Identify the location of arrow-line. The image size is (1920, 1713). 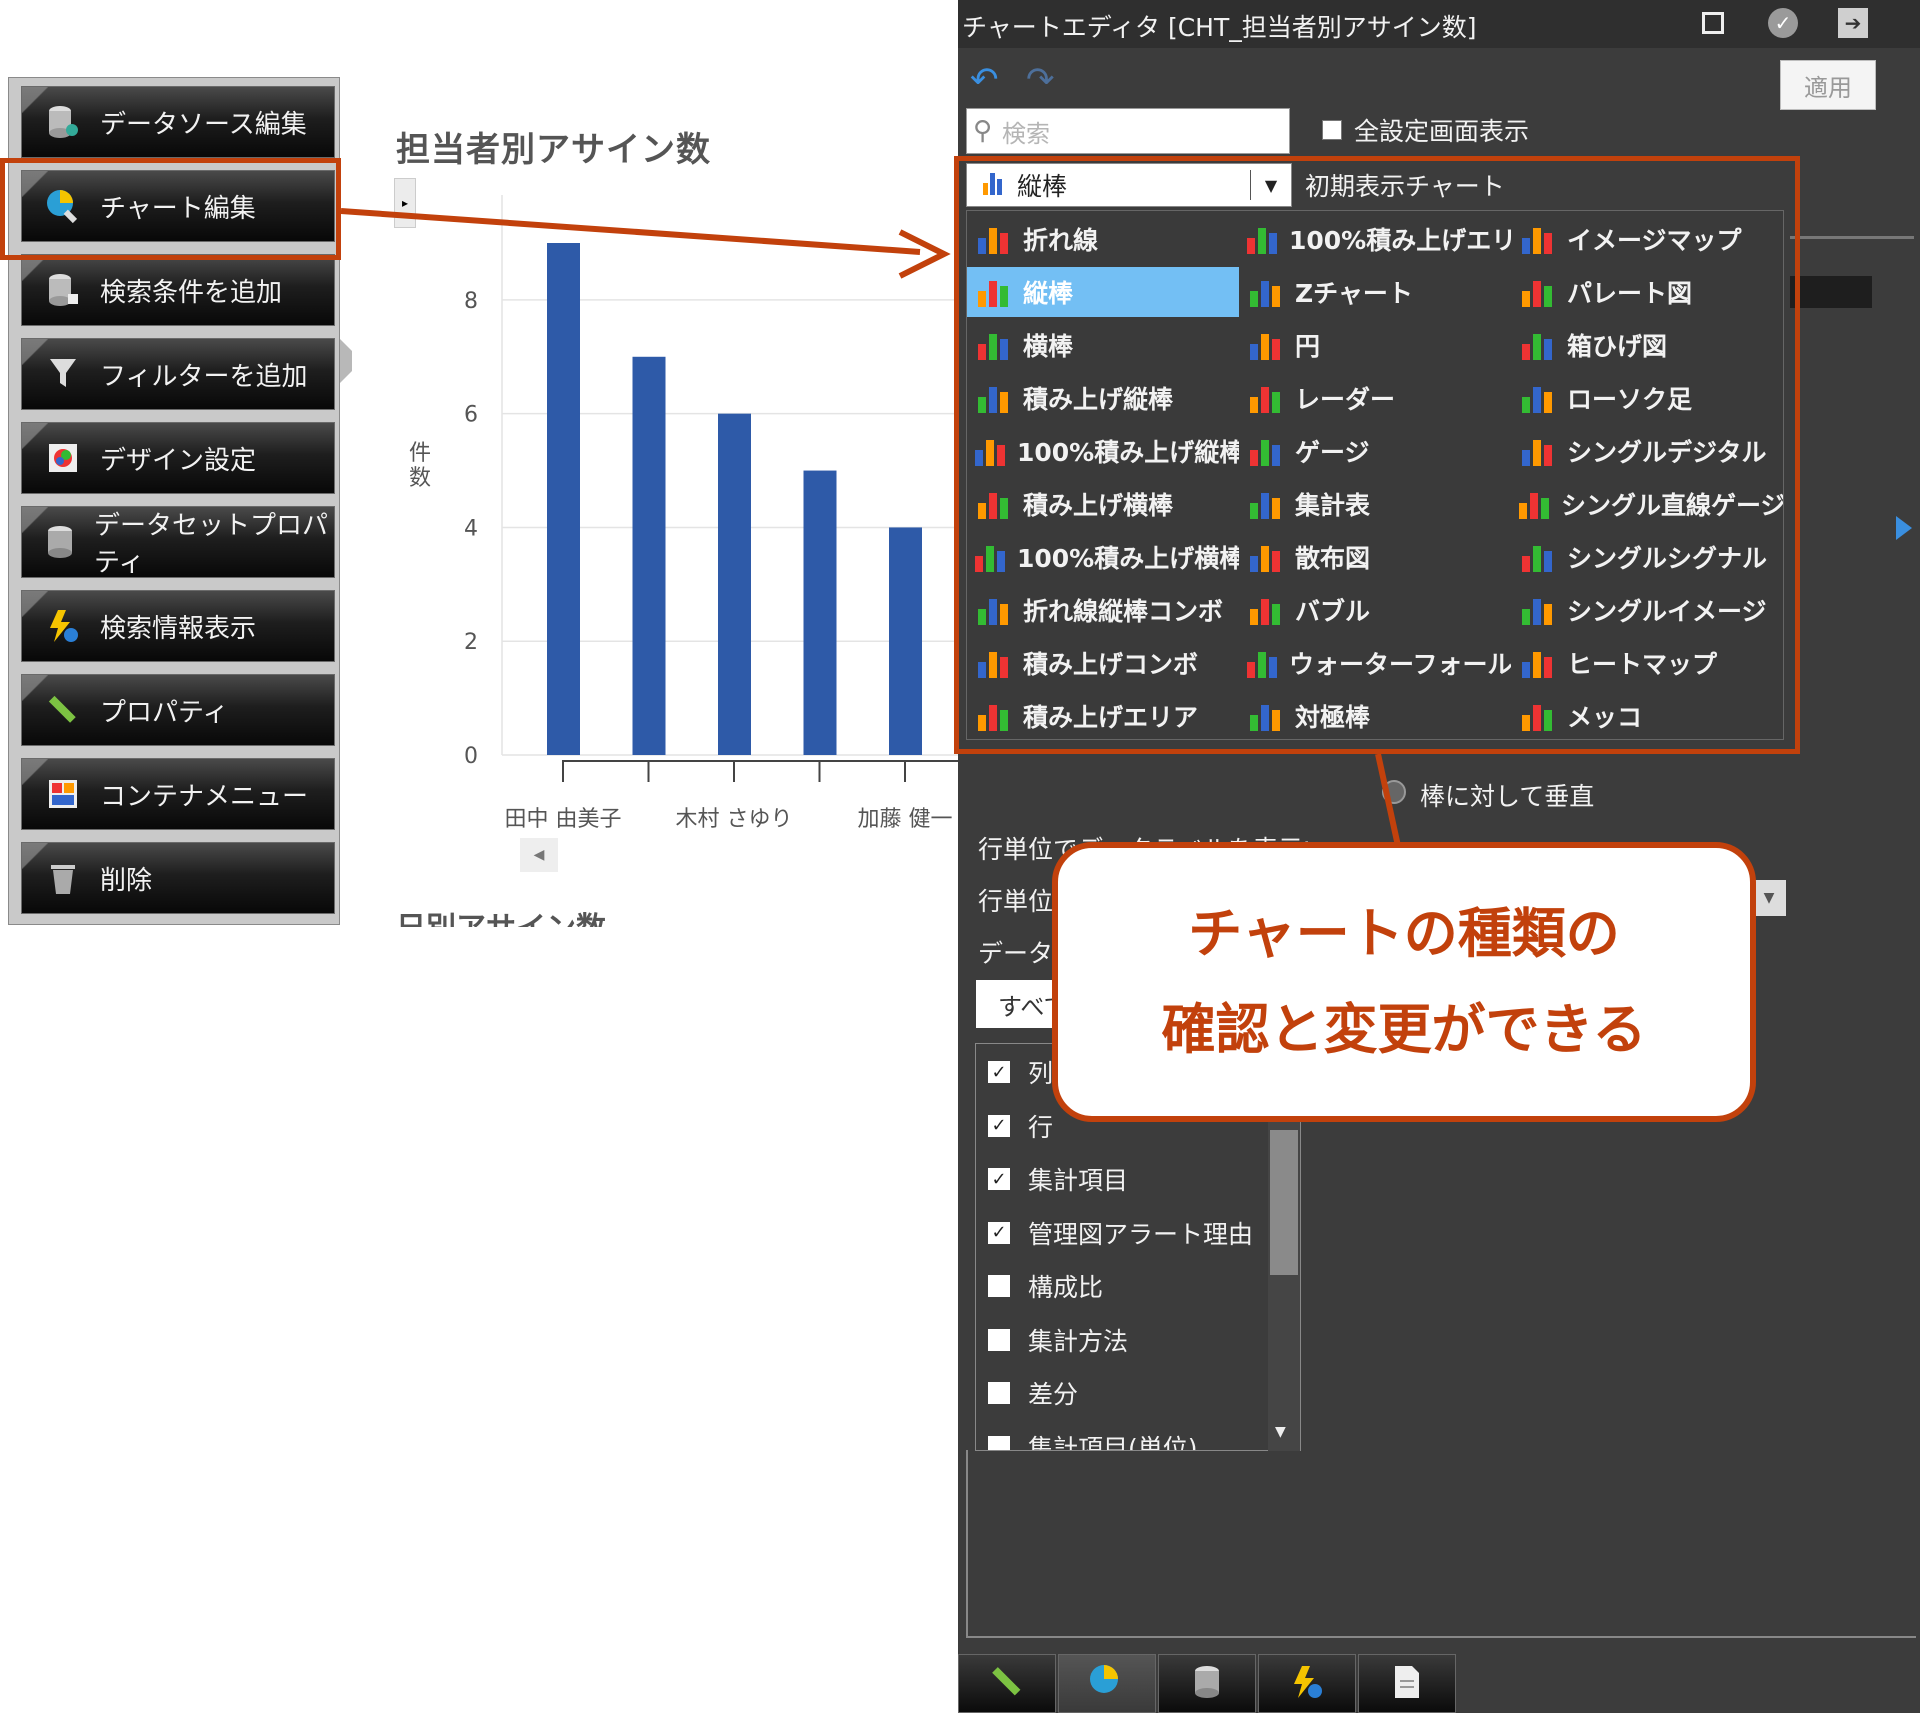
(630, 231).